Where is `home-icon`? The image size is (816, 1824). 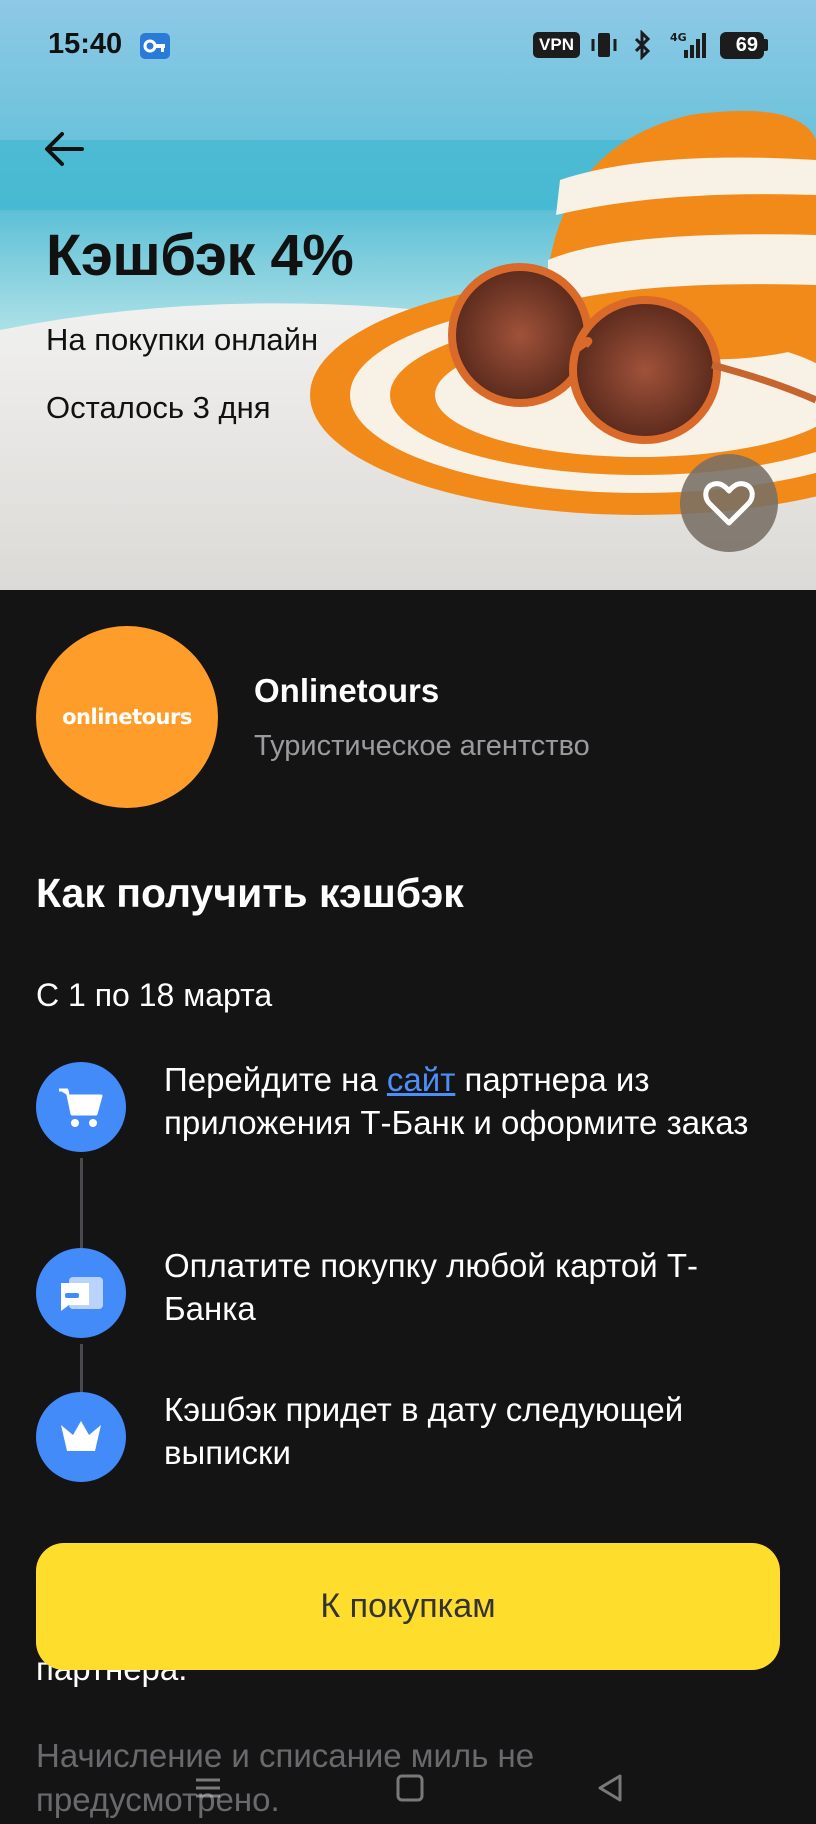 home-icon is located at coordinates (410, 1788).